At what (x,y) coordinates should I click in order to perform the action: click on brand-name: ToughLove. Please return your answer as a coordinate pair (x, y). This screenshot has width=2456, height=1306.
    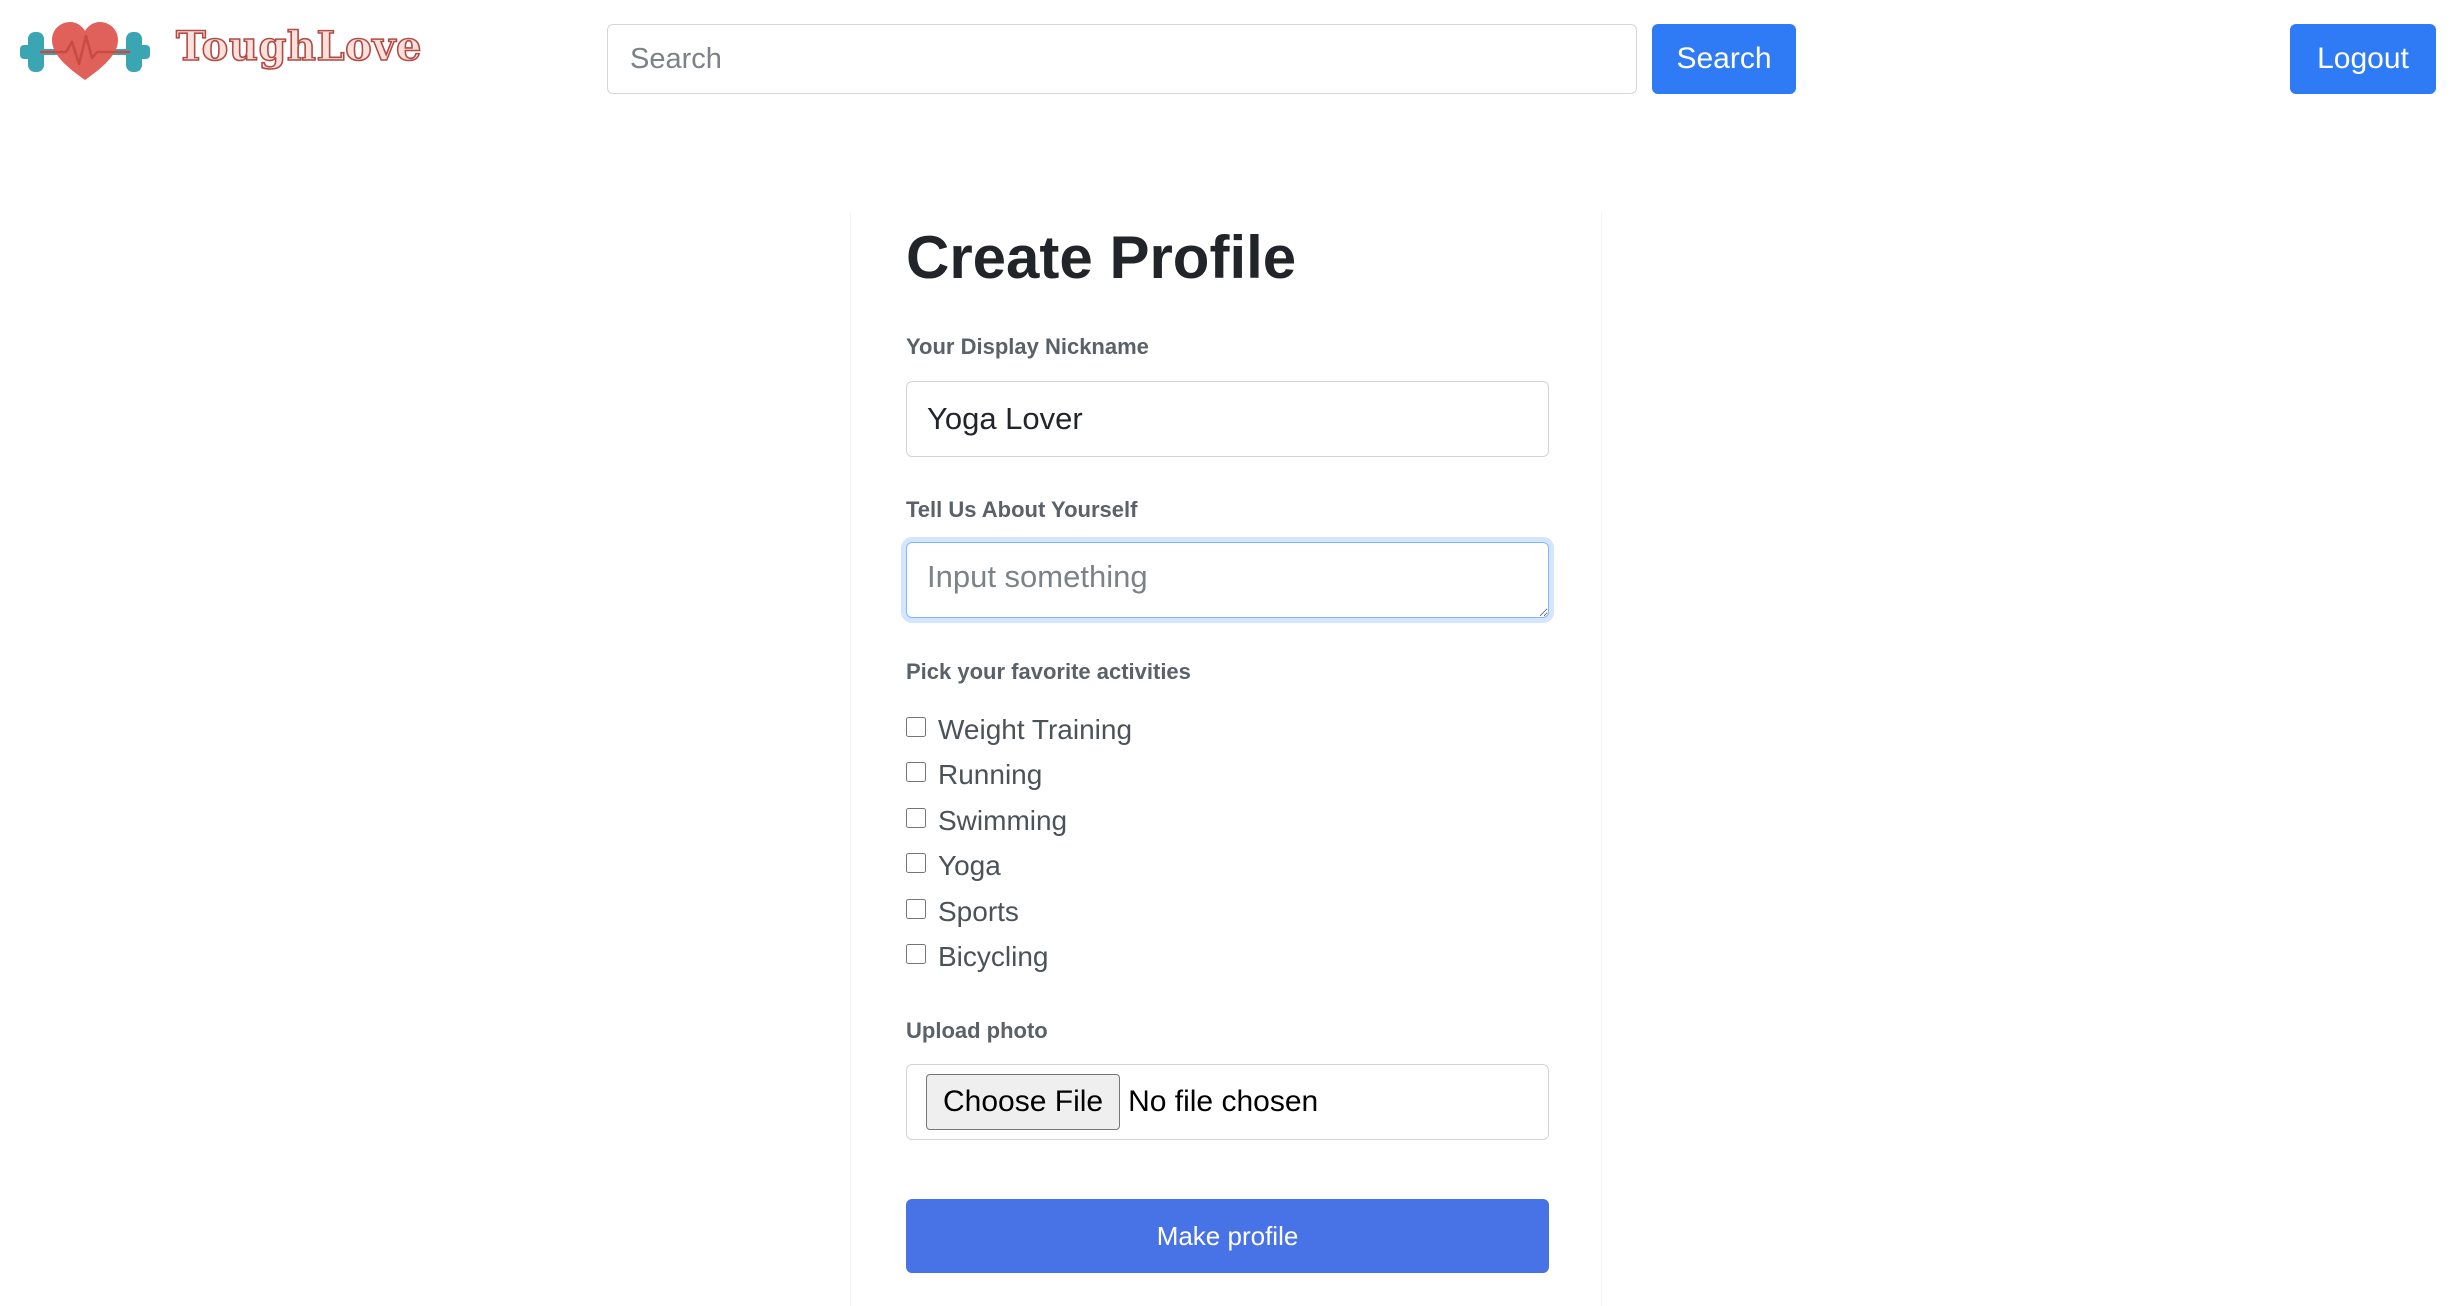
    Looking at the image, I should click on (298, 46).